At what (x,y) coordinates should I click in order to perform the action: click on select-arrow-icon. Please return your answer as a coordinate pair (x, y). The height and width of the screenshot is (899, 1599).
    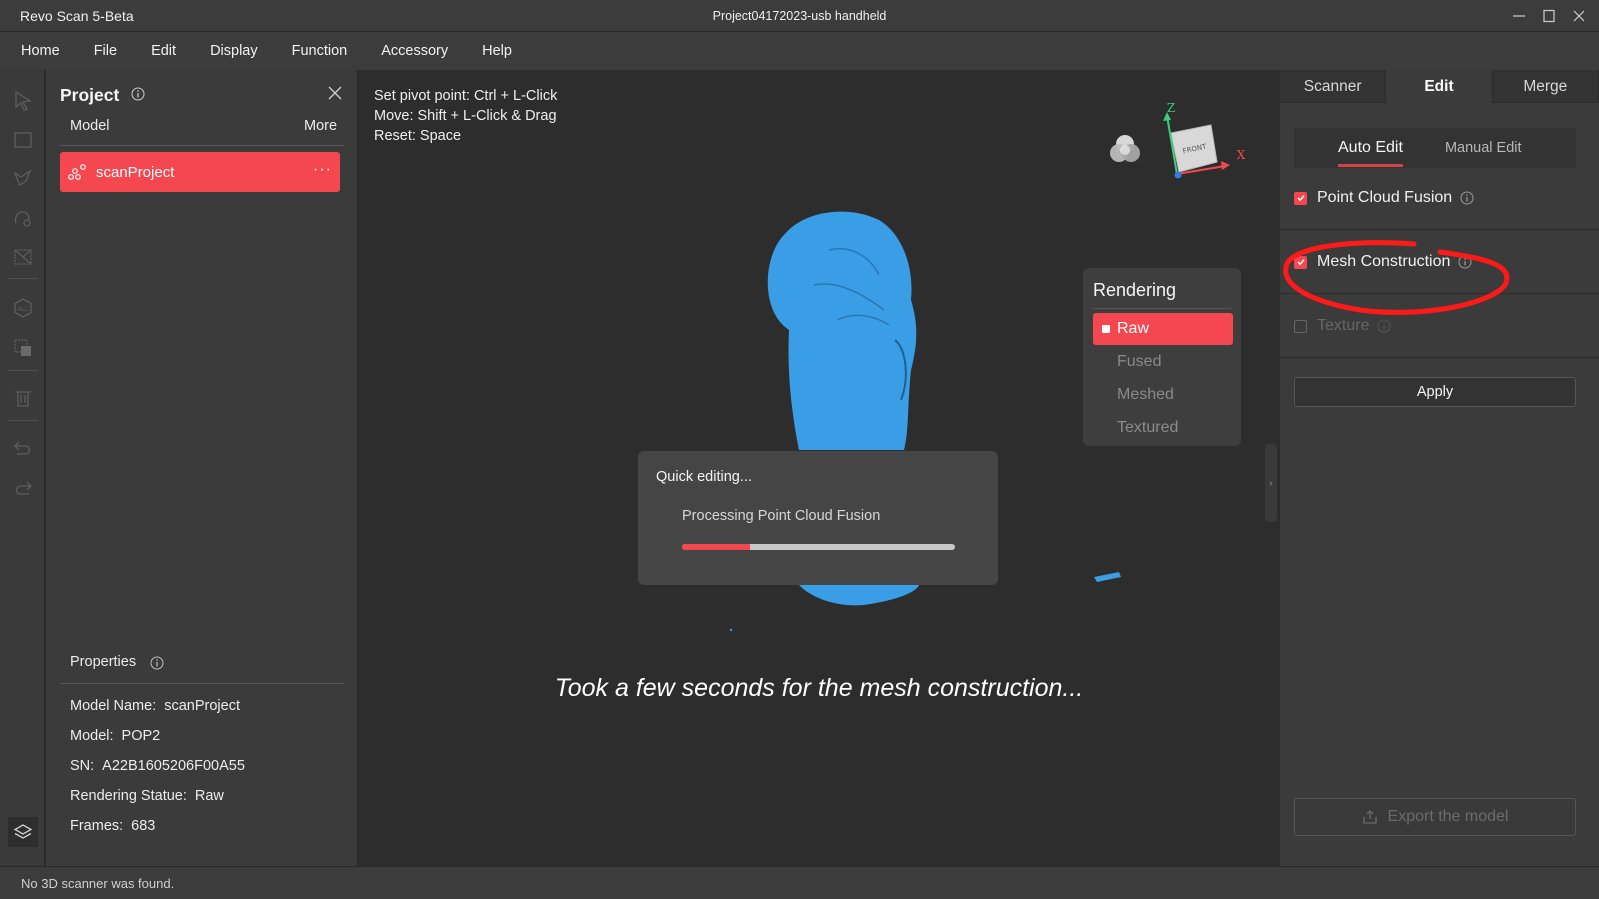
    Looking at the image, I should click on (23, 100).